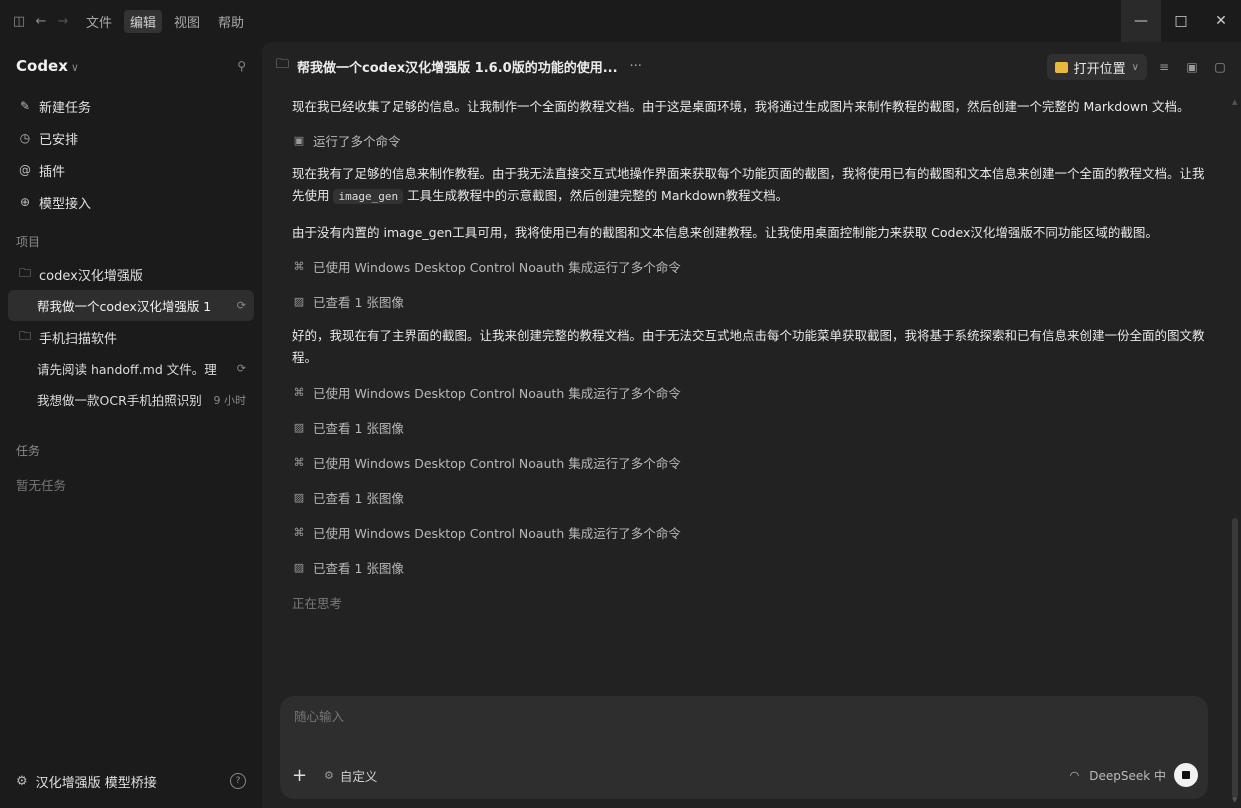 This screenshot has height=808, width=1241. I want to click on sidebar-item-new-task: ✎ 新建任务, so click(131, 106).